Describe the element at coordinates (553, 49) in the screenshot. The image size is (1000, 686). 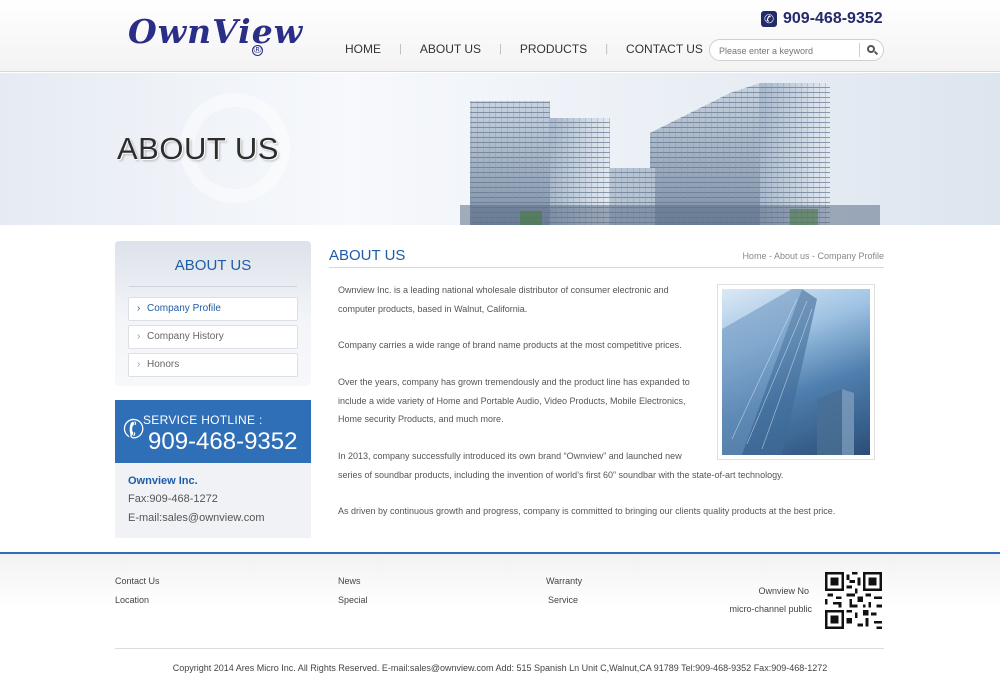
I see `nav-products: PRODUCTS` at that location.